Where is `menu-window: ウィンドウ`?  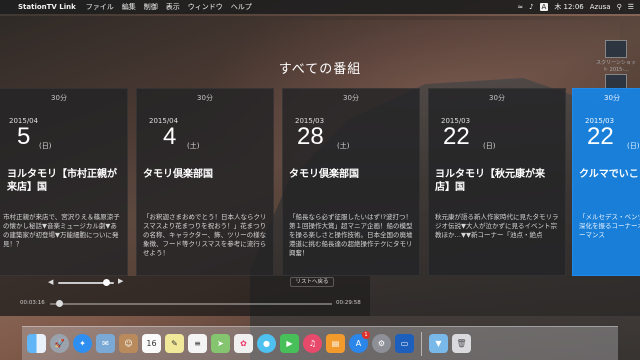 menu-window: ウィンドウ is located at coordinates (205, 7).